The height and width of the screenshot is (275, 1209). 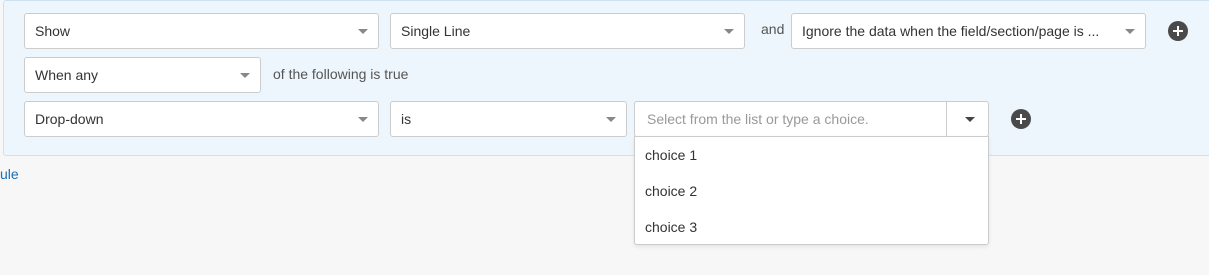 I want to click on criteria-field-select: Drop-down, so click(x=201, y=119).